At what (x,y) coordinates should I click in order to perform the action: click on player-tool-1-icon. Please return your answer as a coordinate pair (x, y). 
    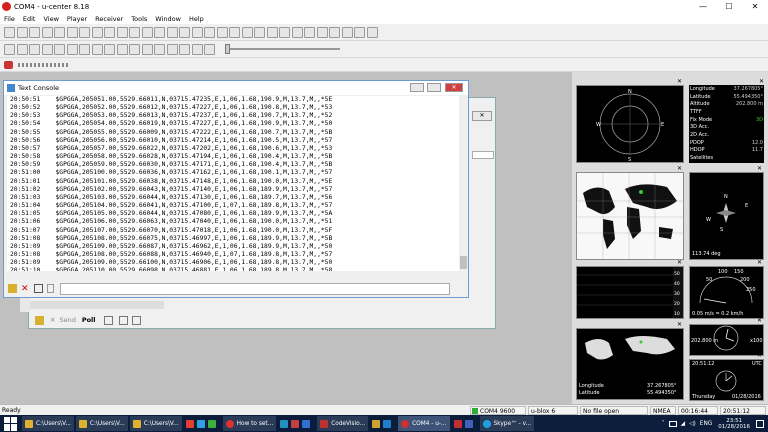
    Looking at the image, I should click on (9, 49).